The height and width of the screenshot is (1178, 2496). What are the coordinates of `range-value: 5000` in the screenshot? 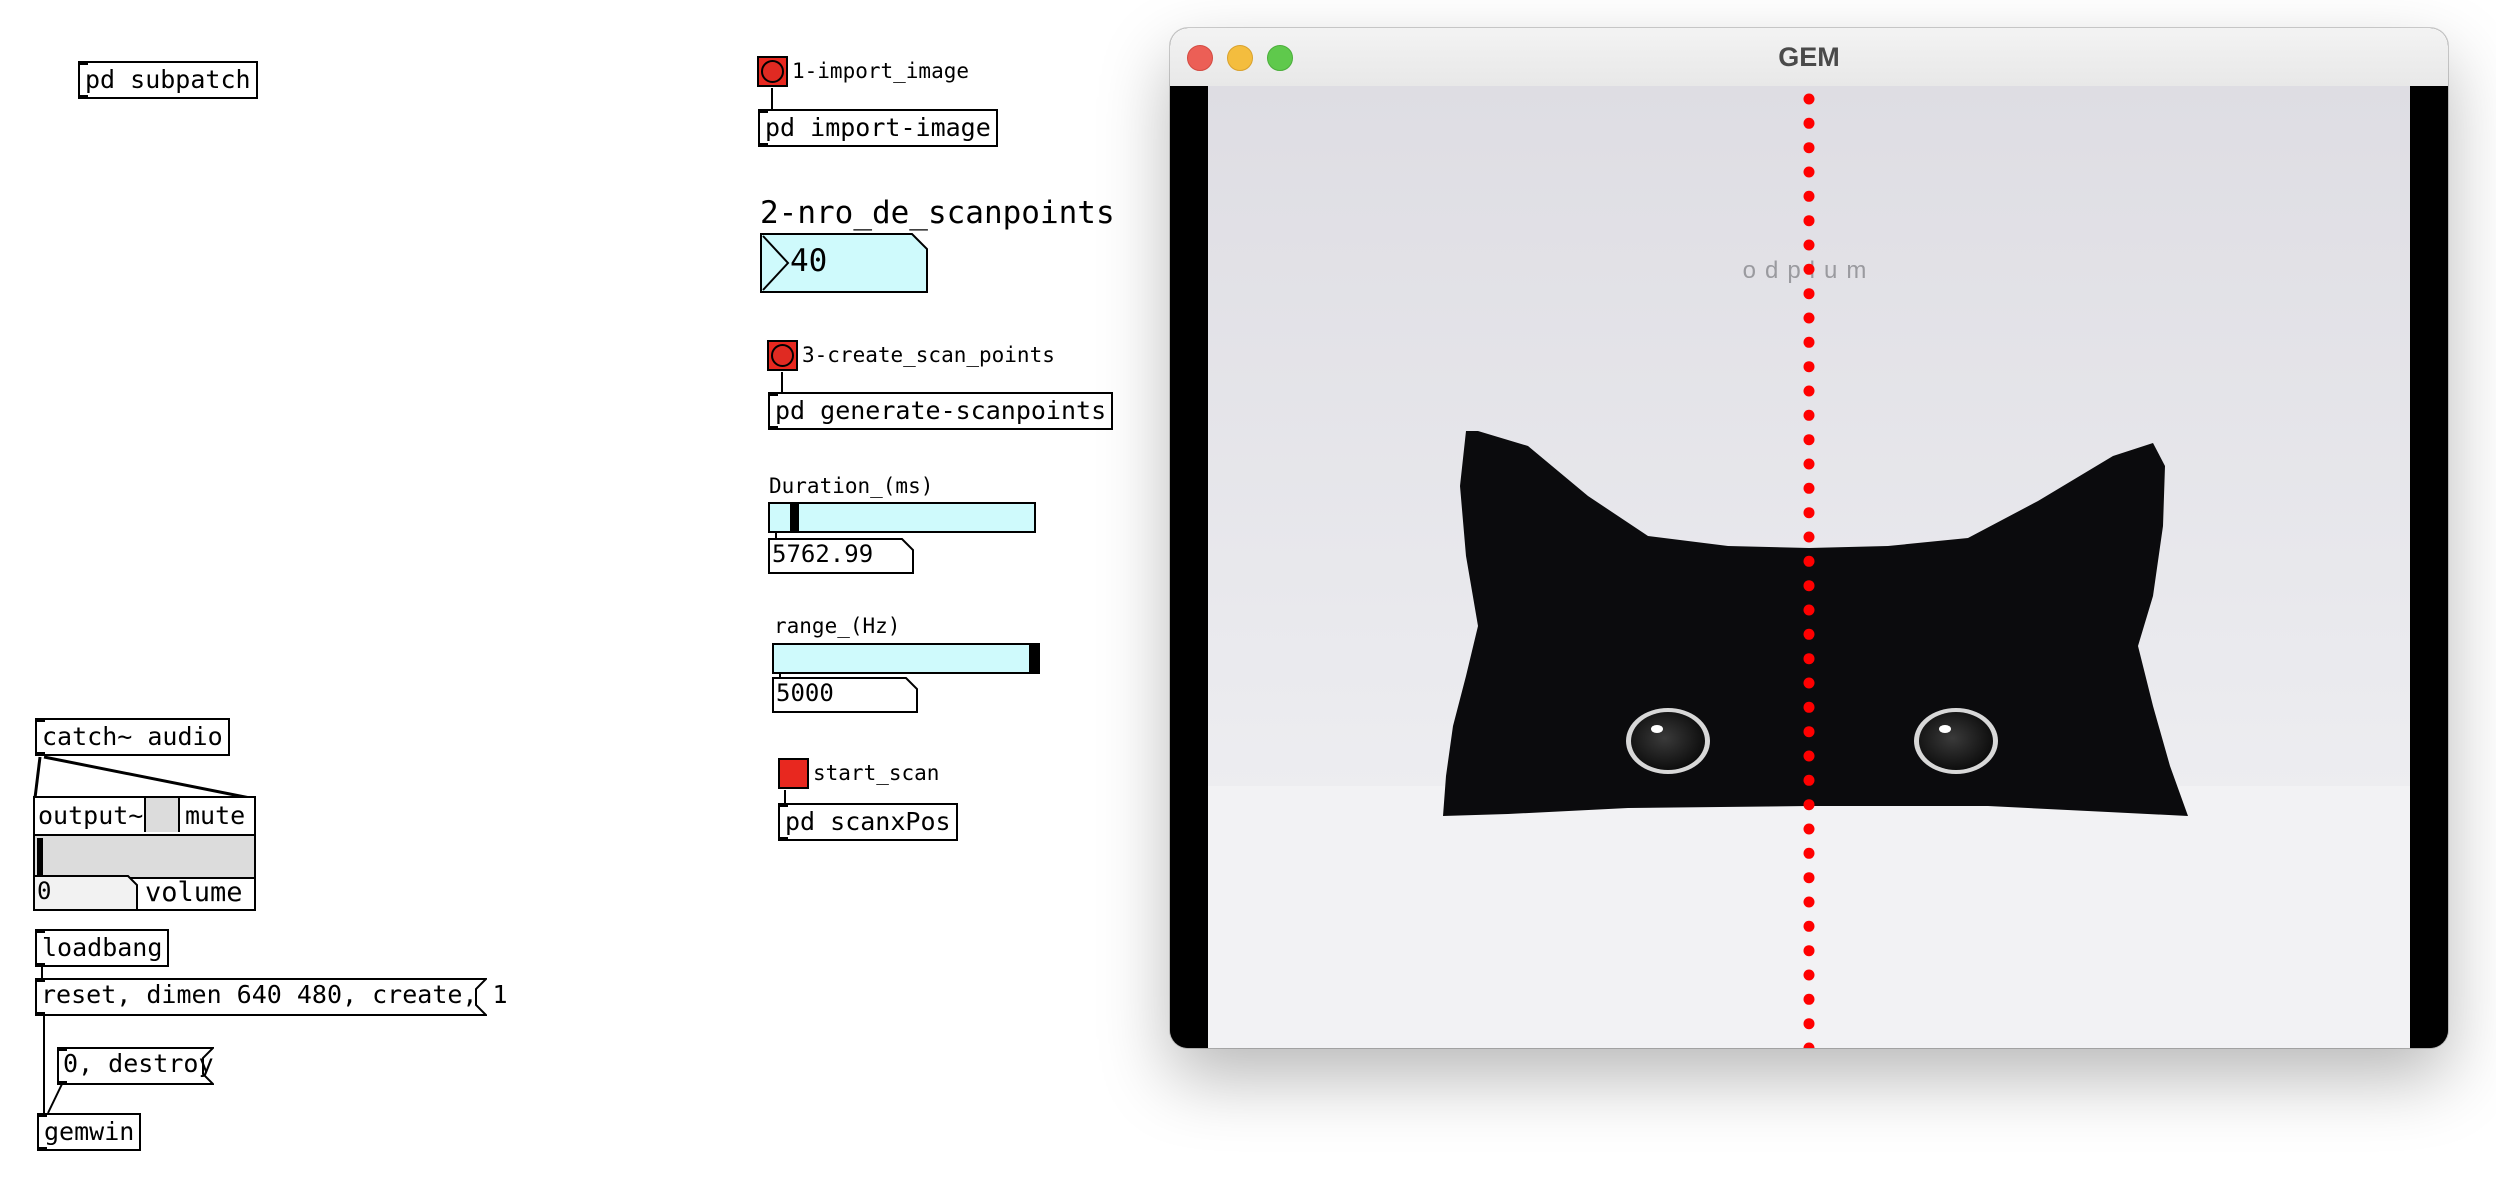 It's located at (805, 693).